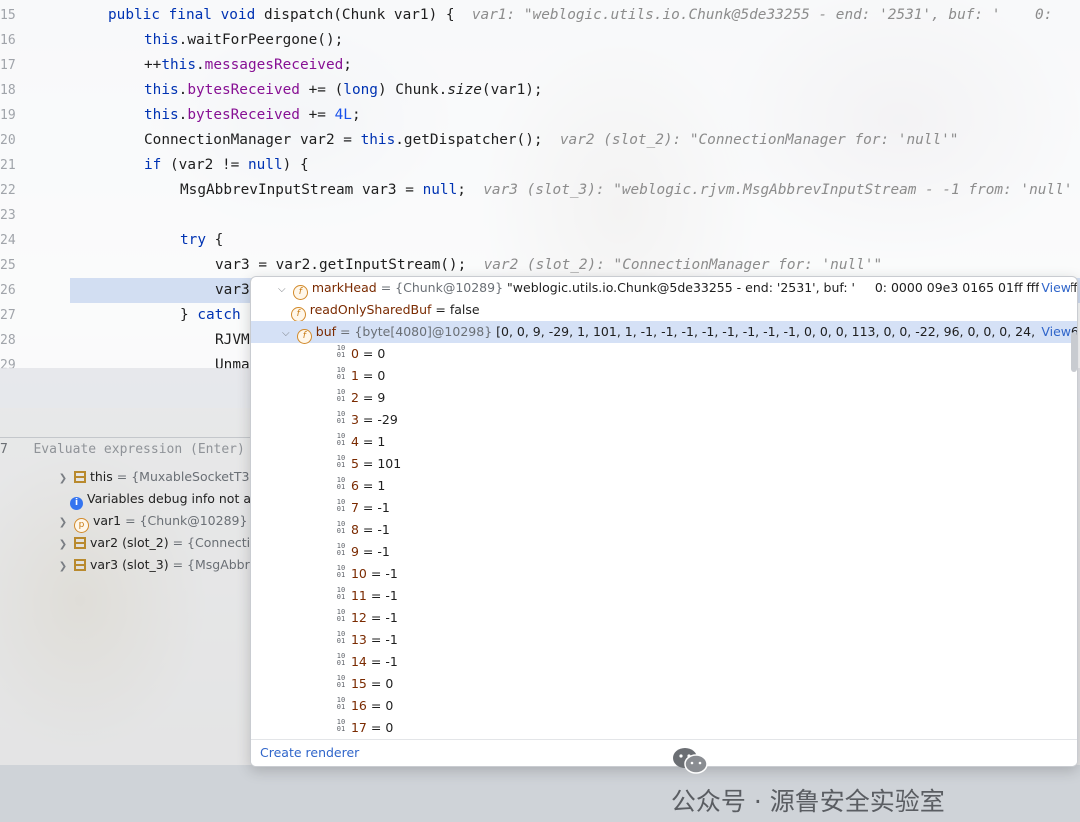 The height and width of the screenshot is (822, 1080). I want to click on array-element-row: 10 01 4 = 1, so click(664, 442).